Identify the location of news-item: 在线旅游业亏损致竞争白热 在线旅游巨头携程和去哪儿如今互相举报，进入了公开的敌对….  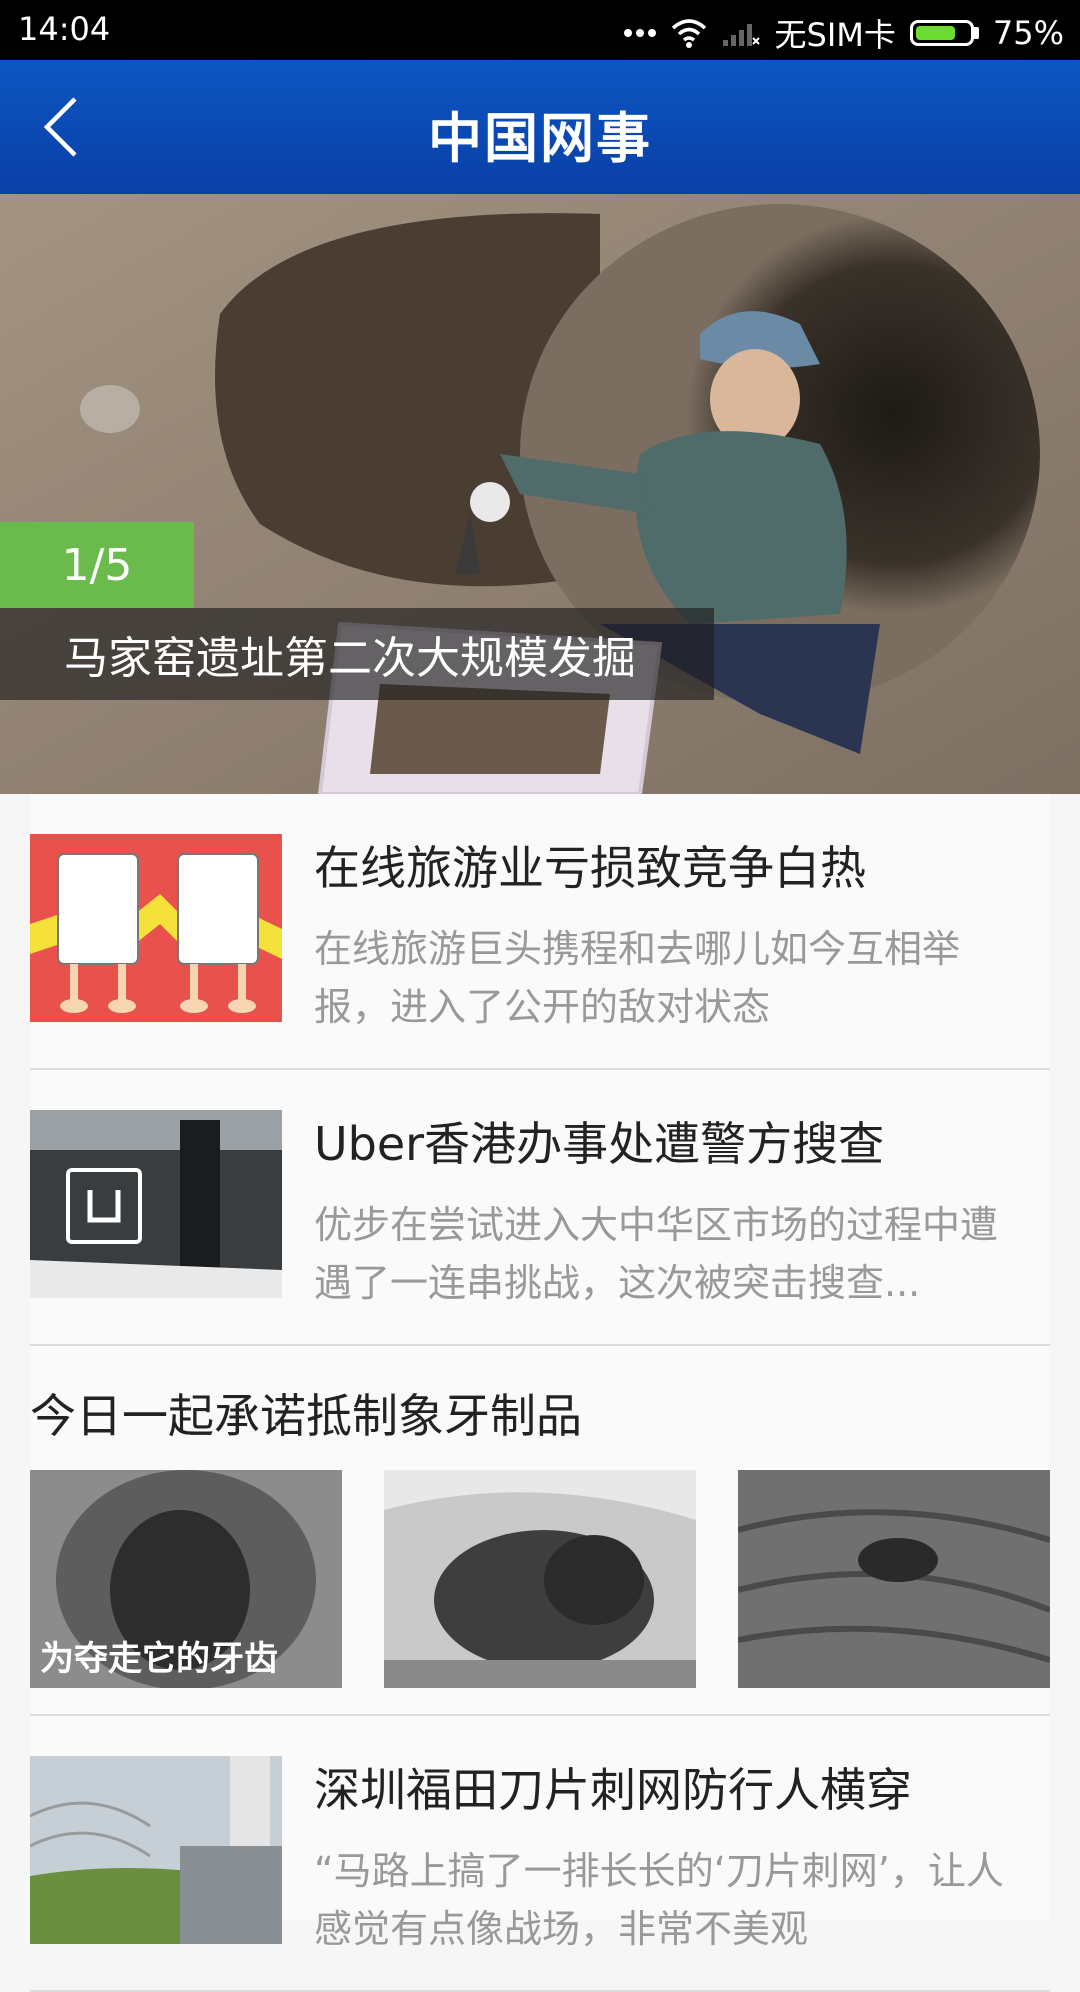
(540, 932).